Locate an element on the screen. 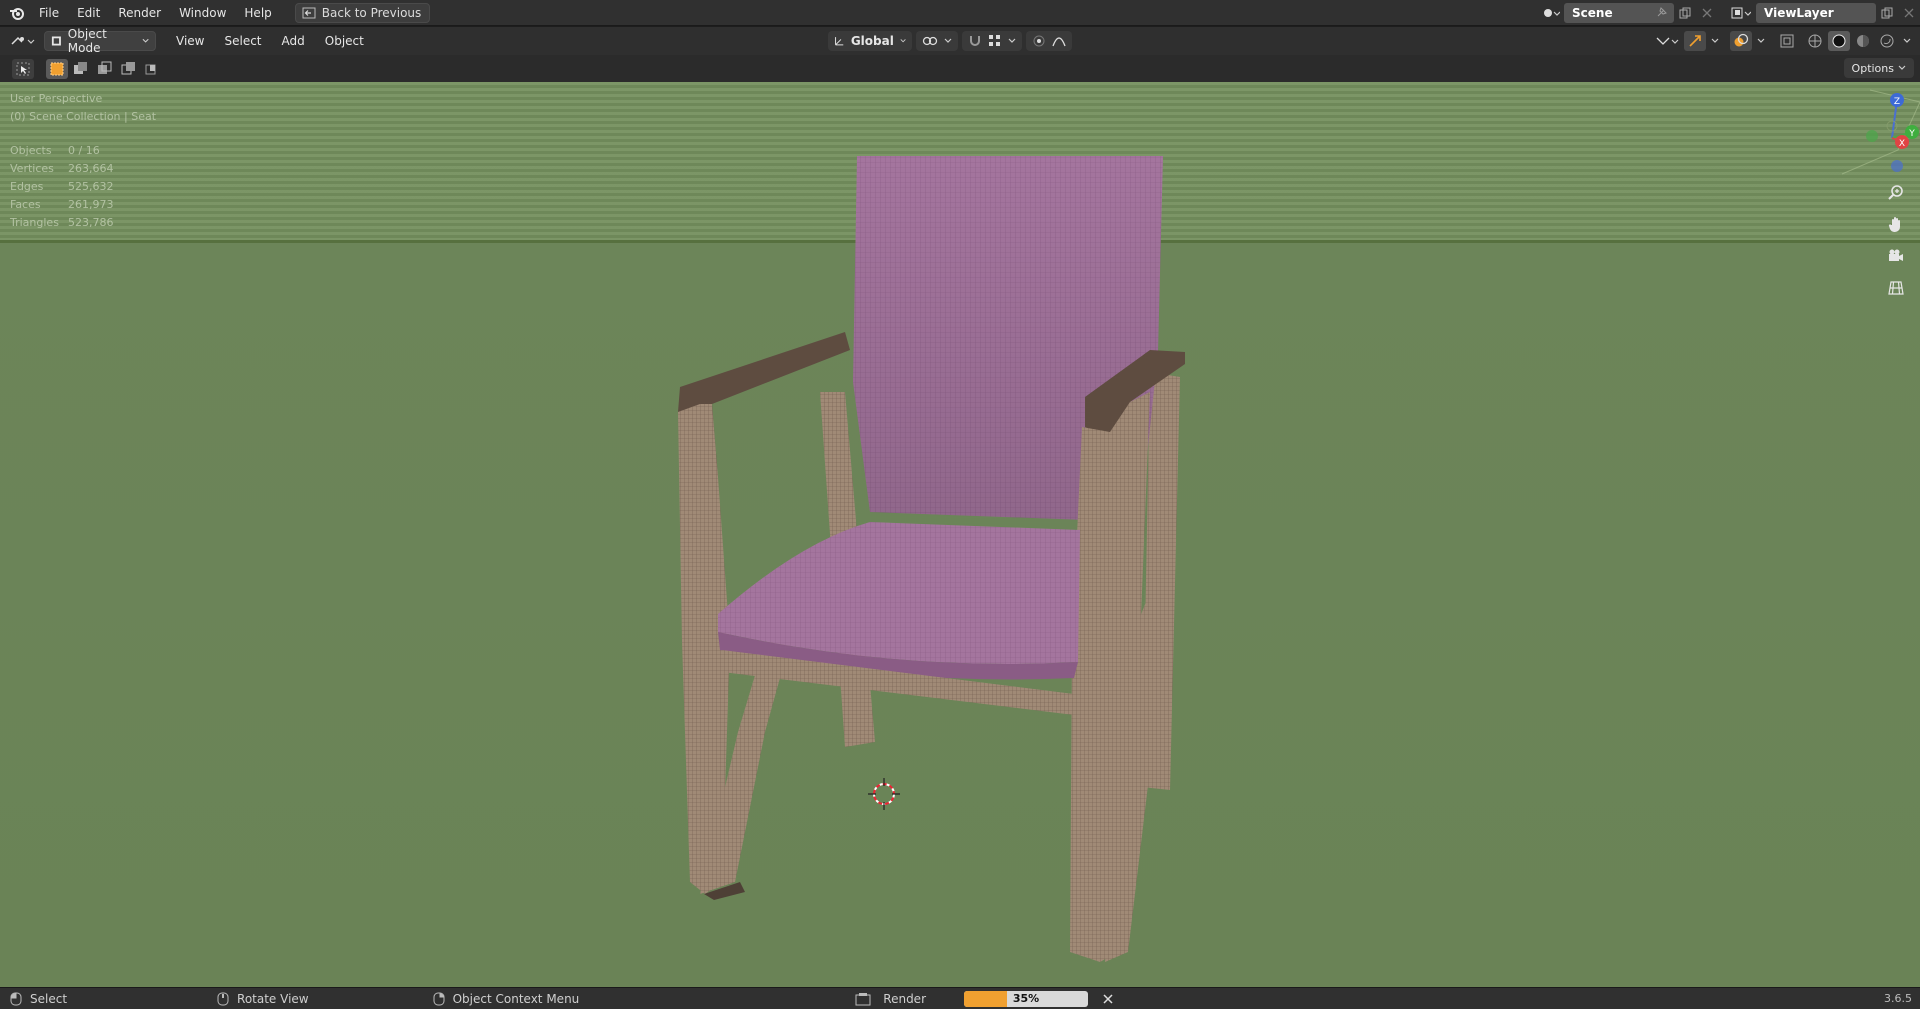 The height and width of the screenshot is (1009, 1920). perspective-toggle-icon is located at coordinates (1896, 288).